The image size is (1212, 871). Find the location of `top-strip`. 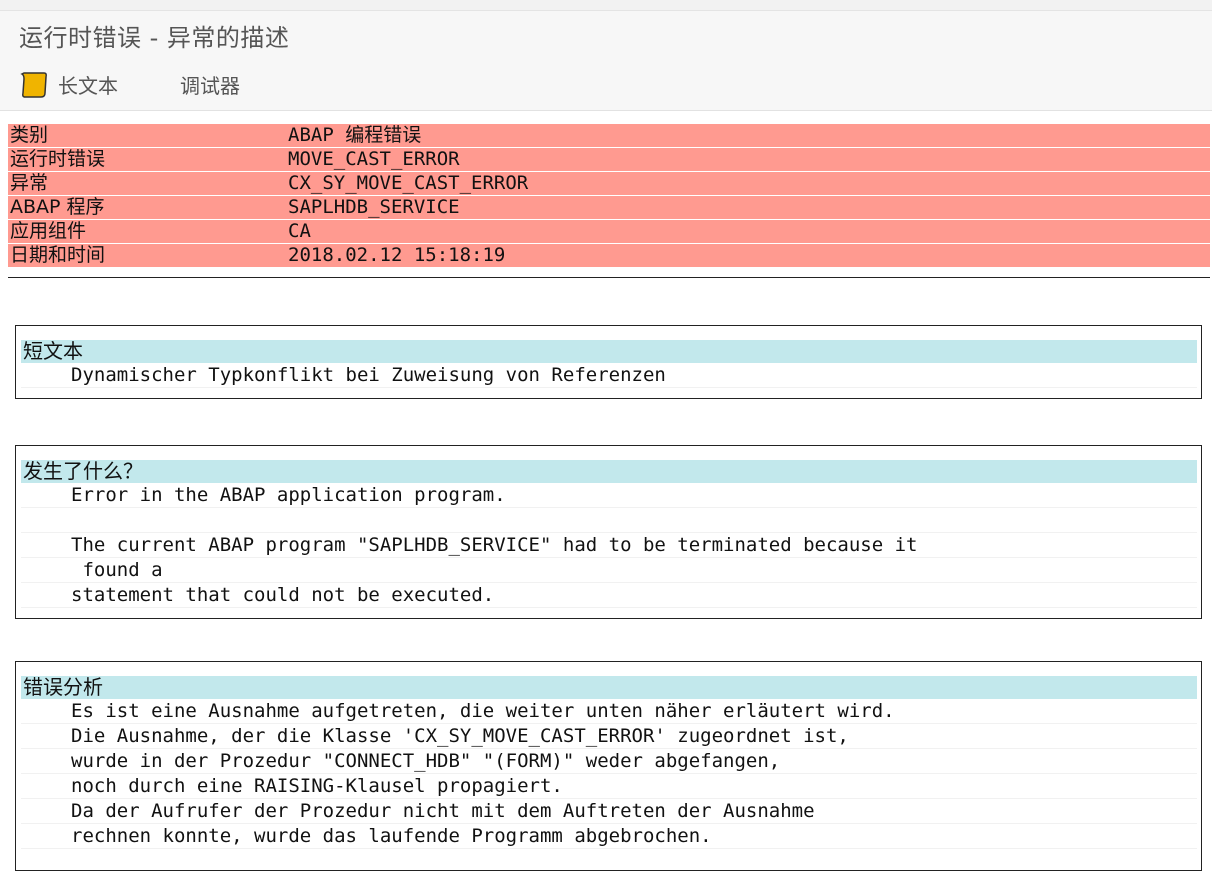

top-strip is located at coordinates (606, 5).